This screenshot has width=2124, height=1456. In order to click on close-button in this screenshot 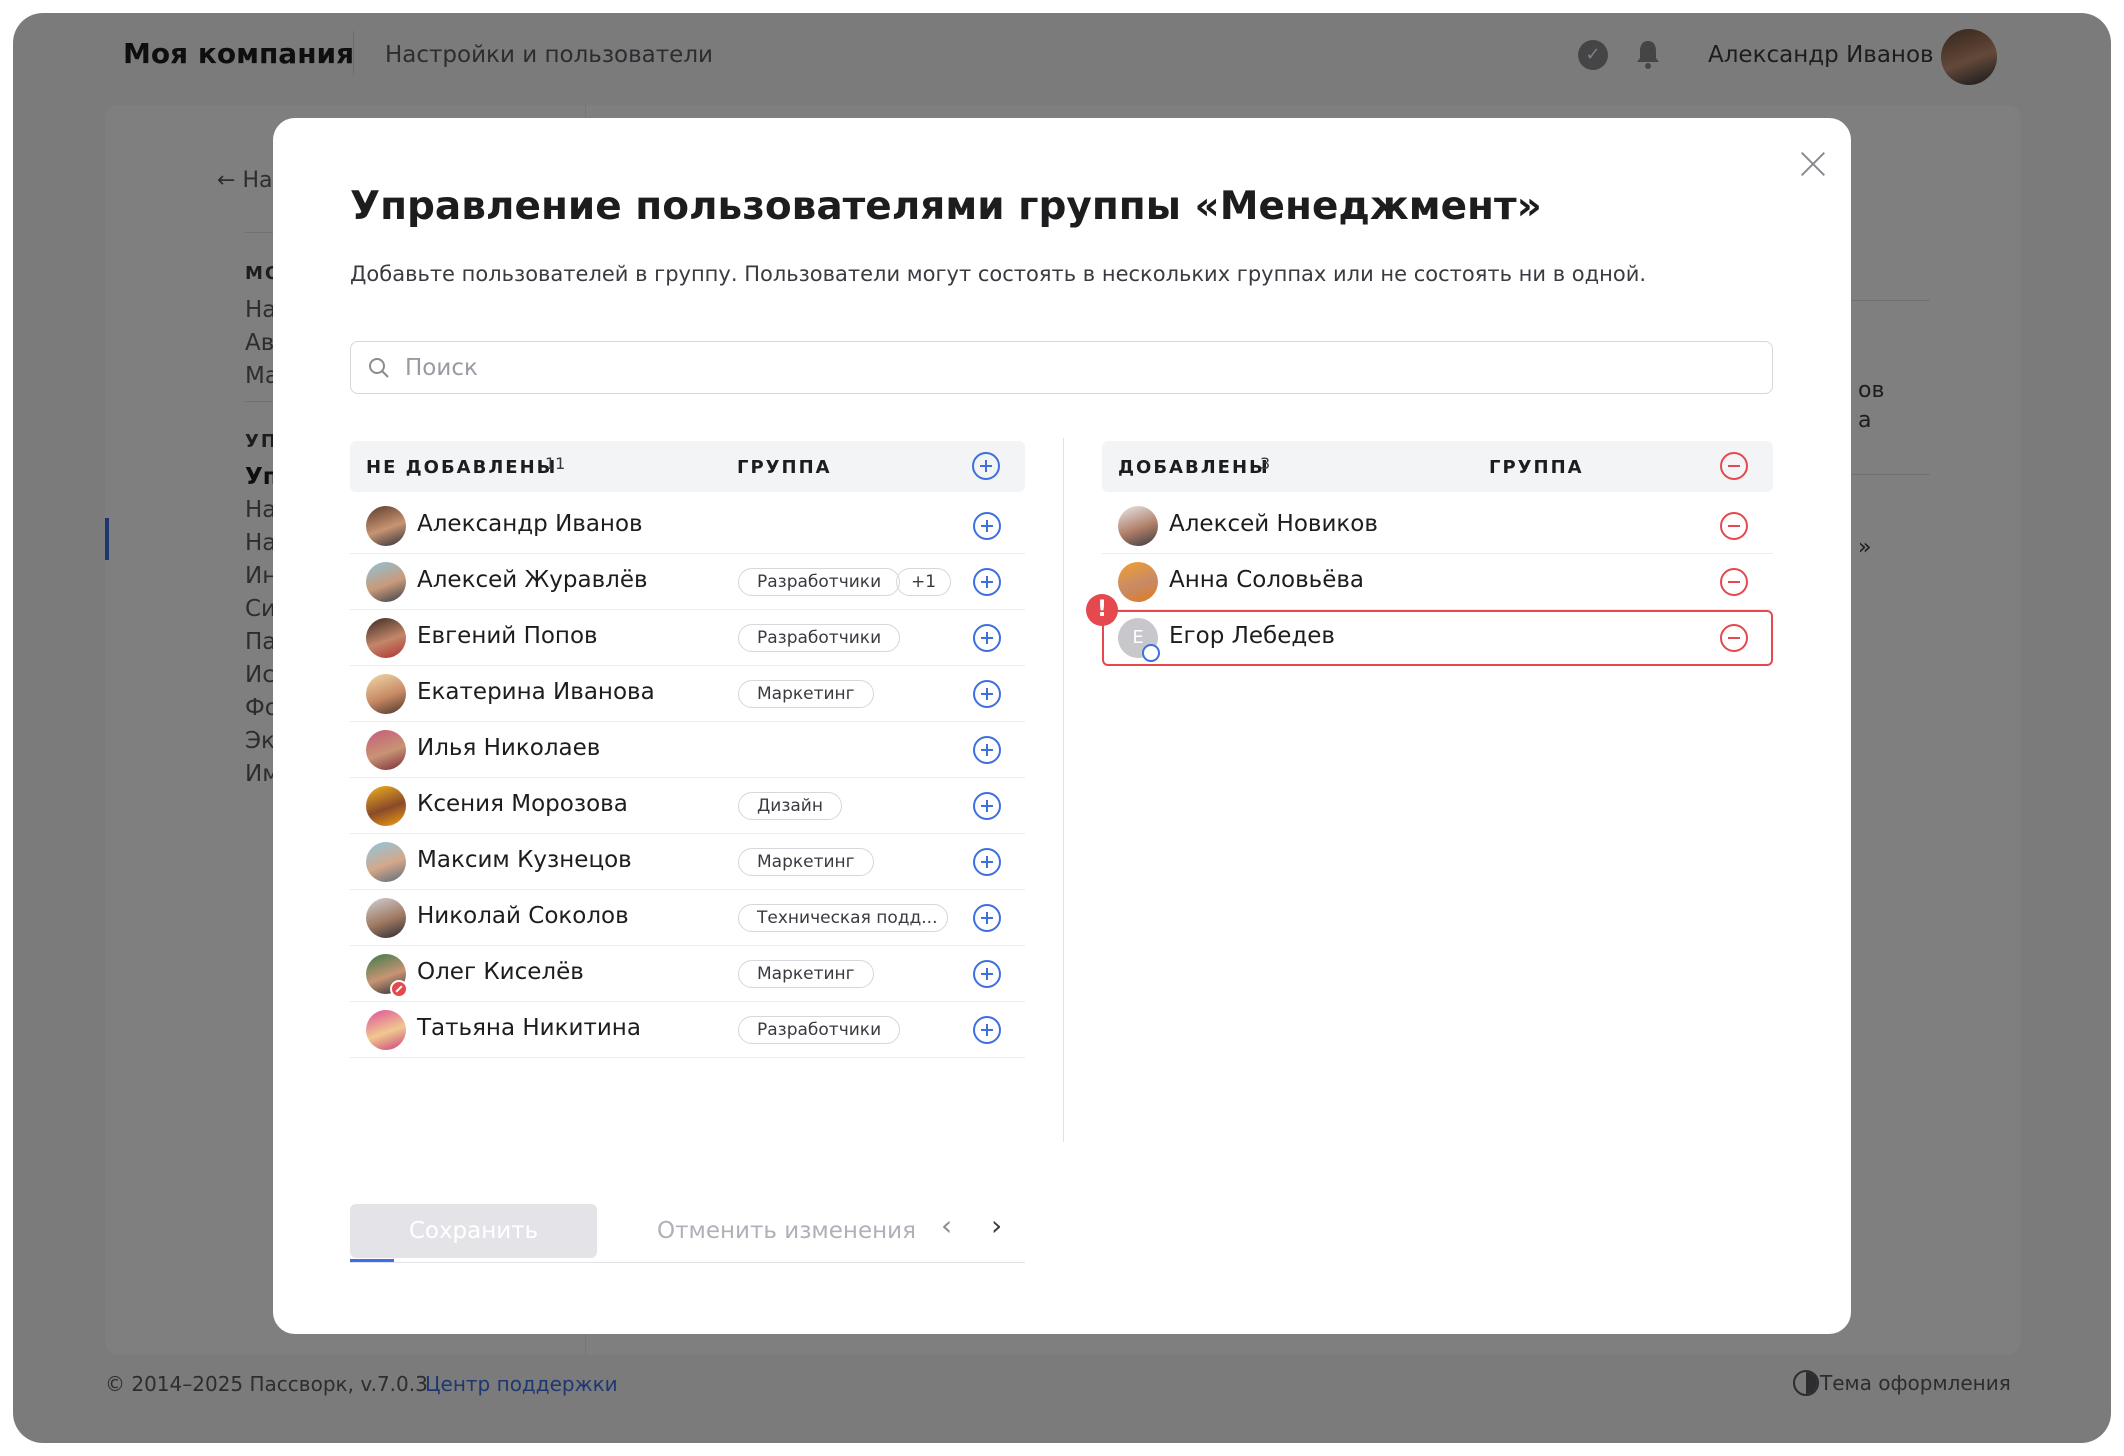, I will do `click(1813, 164)`.